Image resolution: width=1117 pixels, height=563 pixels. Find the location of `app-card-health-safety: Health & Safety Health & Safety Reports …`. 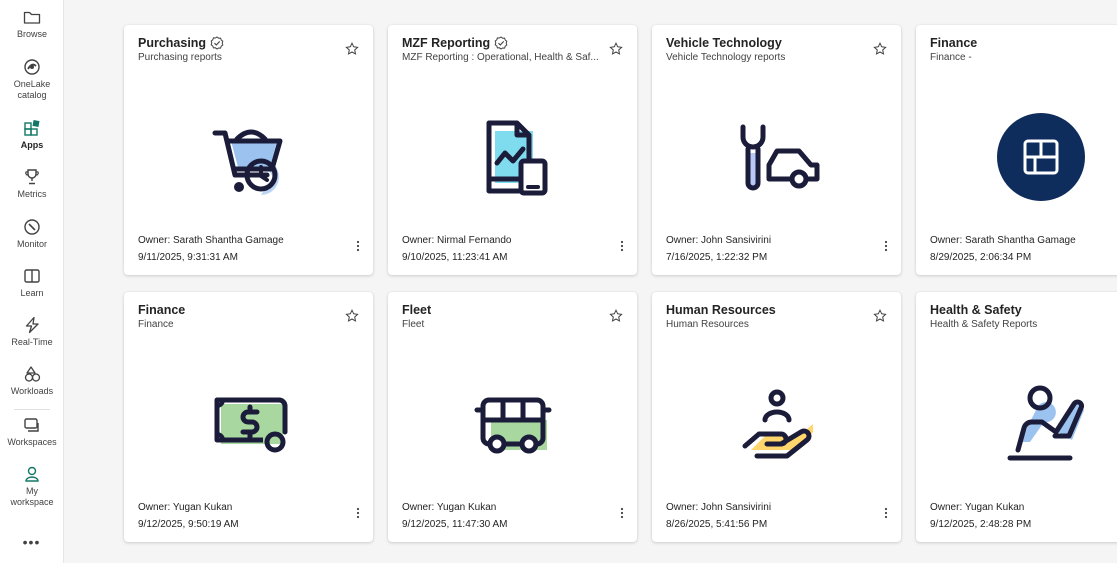

app-card-health-safety: Health & Safety Health & Safety Reports … is located at coordinates (1016, 417).